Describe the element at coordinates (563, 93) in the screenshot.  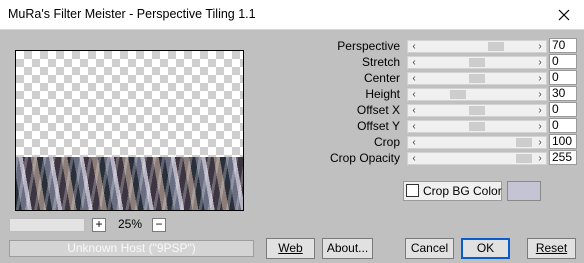
I see `height-value: 30` at that location.